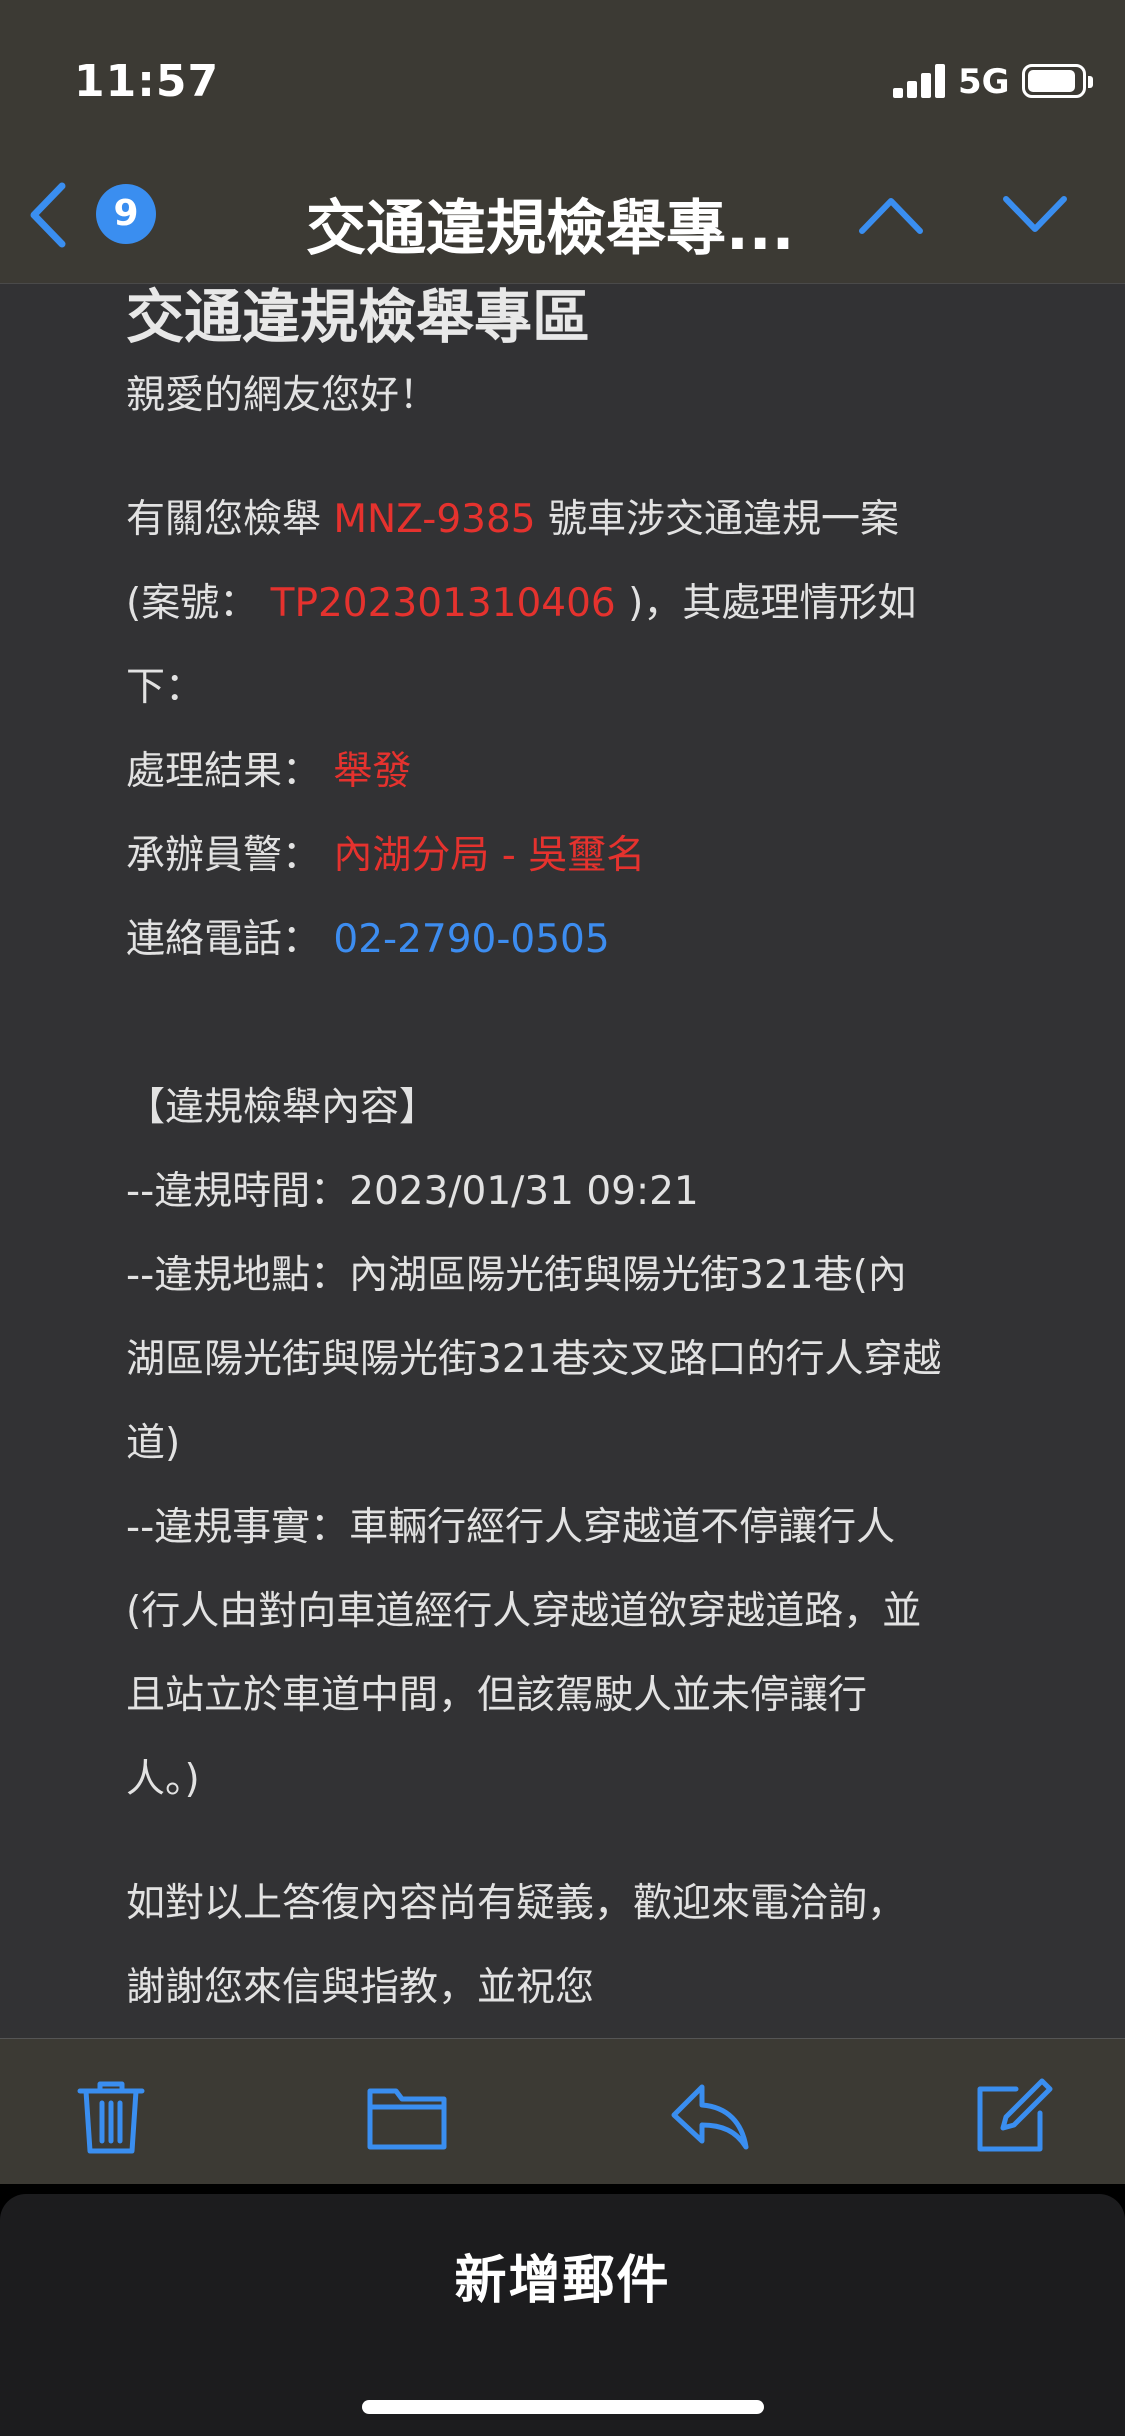  I want to click on mail-toolbar, so click(562, 2111).